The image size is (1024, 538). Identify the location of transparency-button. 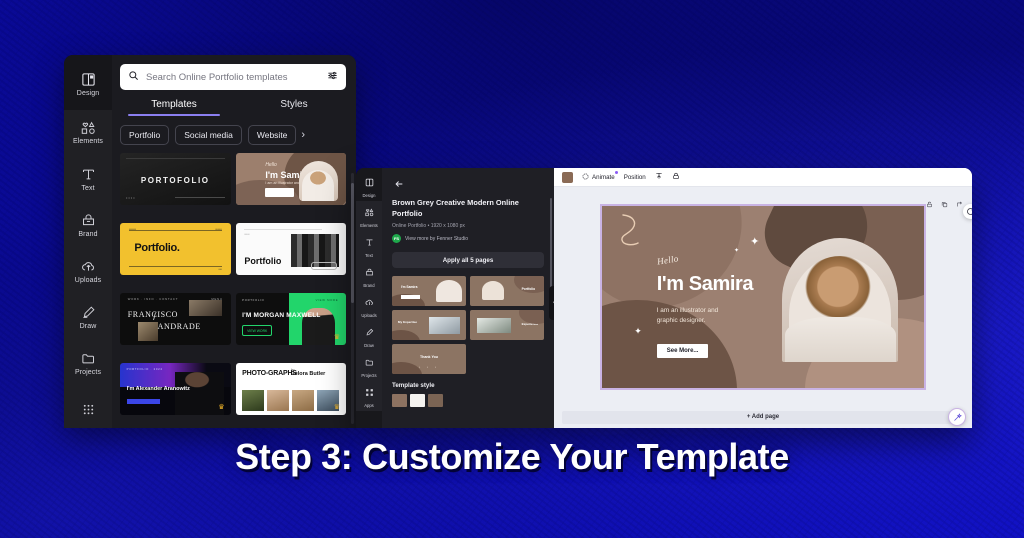
(659, 177).